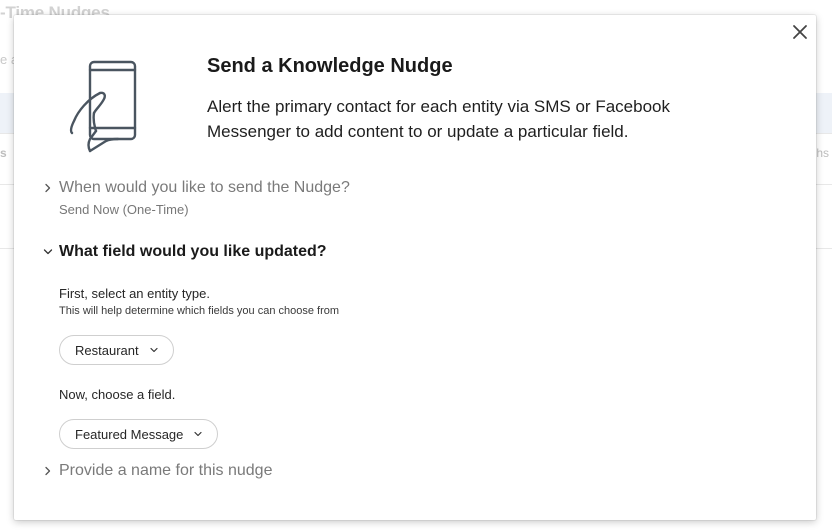 This screenshot has width=832, height=532. What do you see at coordinates (124, 209) in the screenshot?
I see `when-section-value: Send Now (One-Time)` at bounding box center [124, 209].